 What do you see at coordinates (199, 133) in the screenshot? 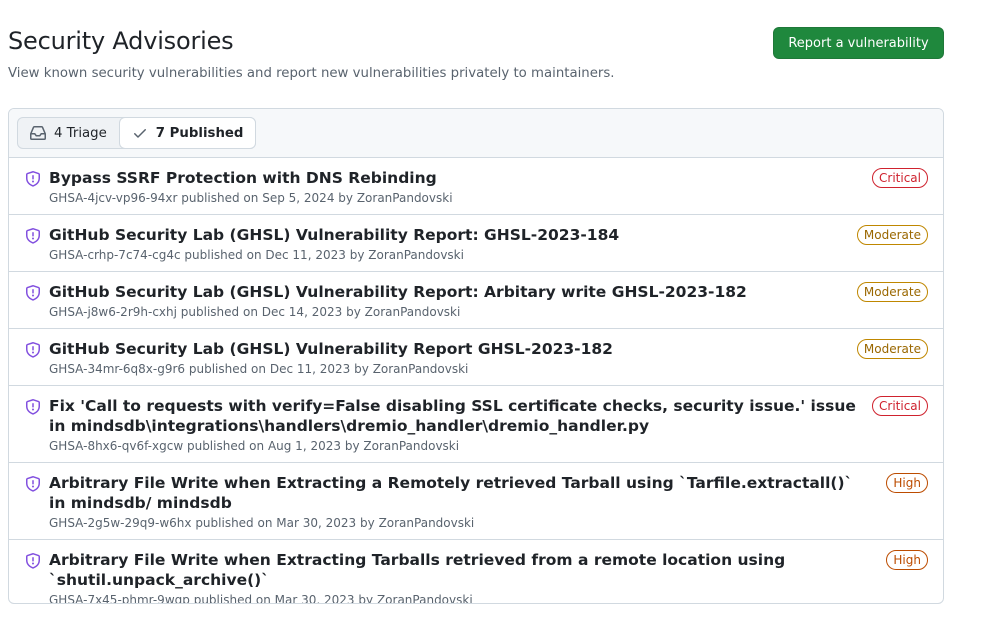
I see `tab-published-label: 7 Published` at bounding box center [199, 133].